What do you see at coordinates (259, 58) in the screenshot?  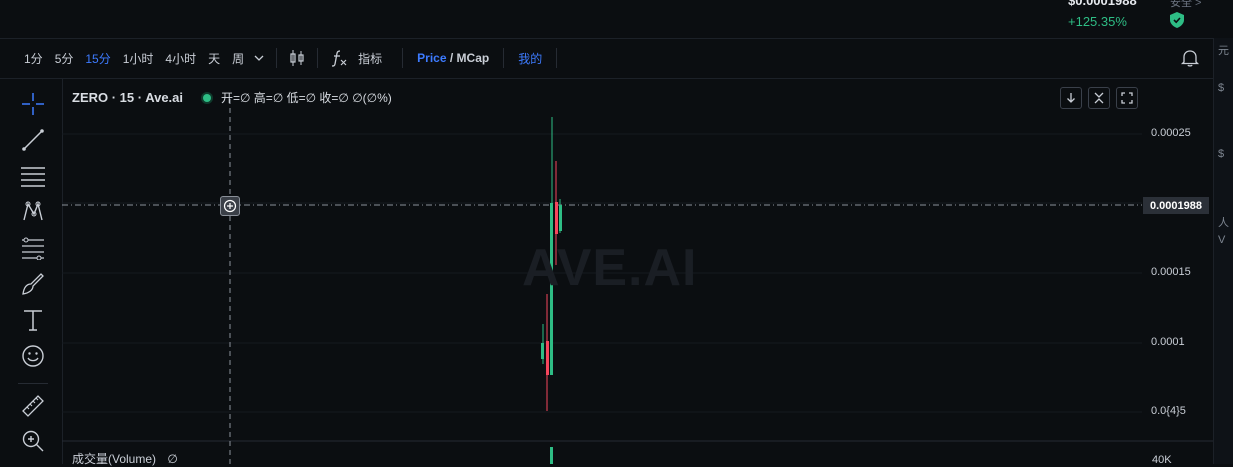 I see `chevron-down-icon` at bounding box center [259, 58].